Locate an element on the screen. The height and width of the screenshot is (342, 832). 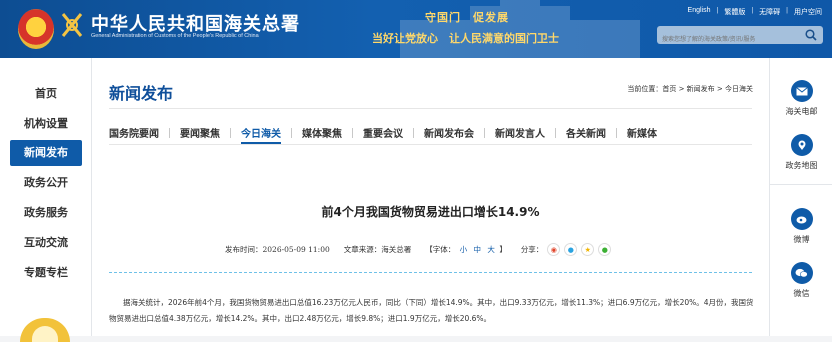
nav-item-interaction: 互动交流 is located at coordinates (46, 243).